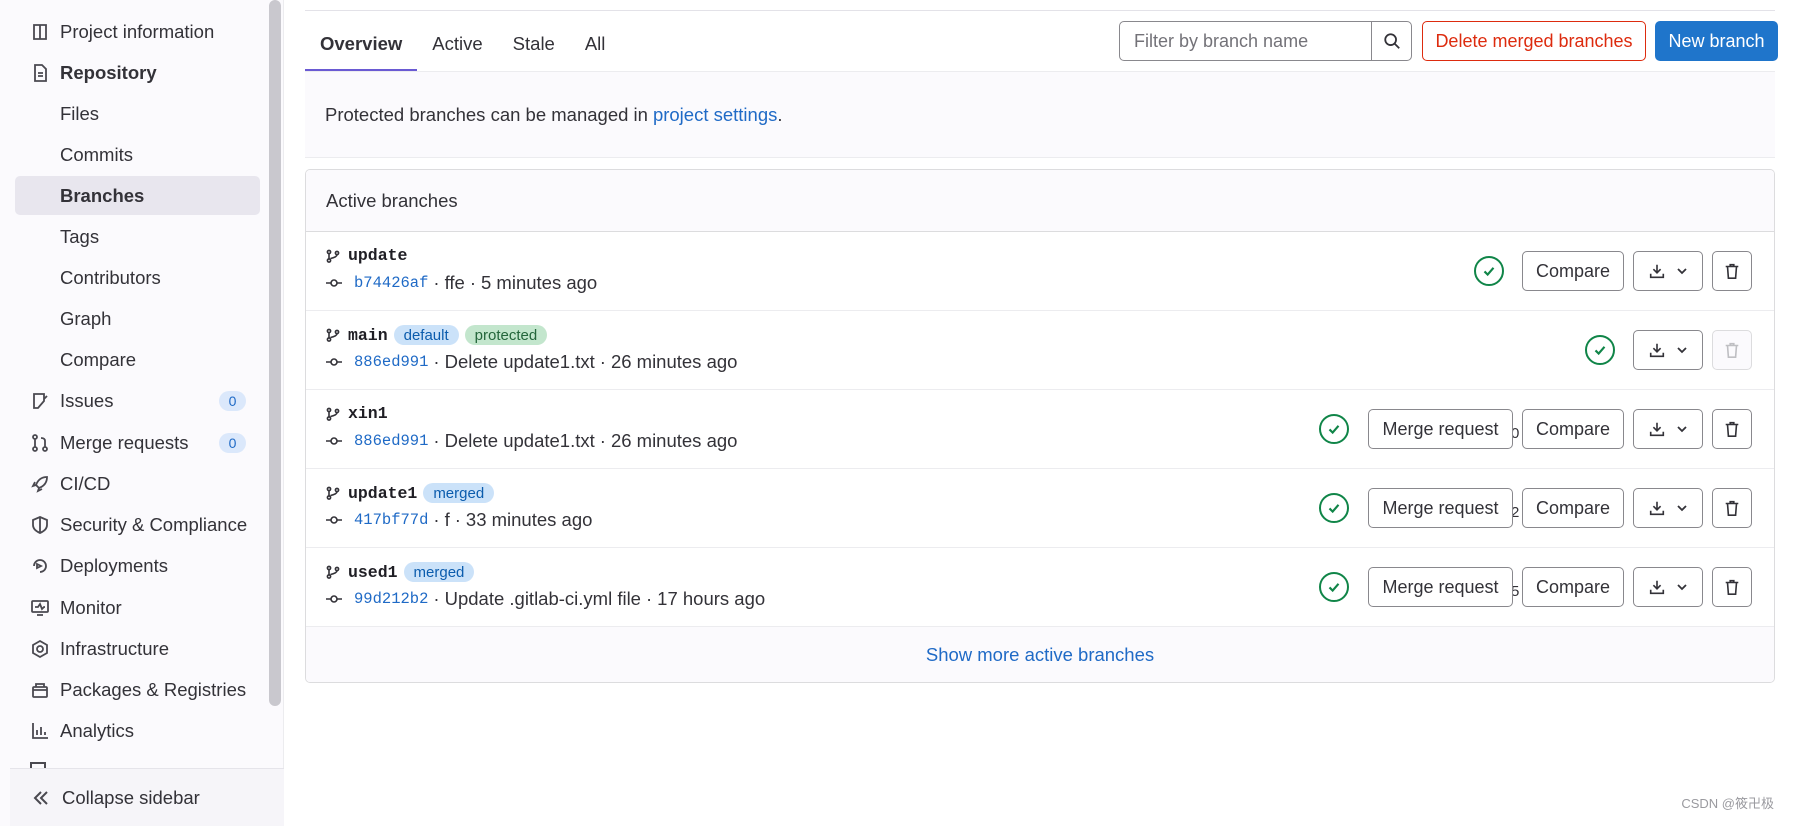 This screenshot has width=1794, height=826. Describe the element at coordinates (137, 277) in the screenshot. I see `sidebar-item-contributors: Contributors` at that location.